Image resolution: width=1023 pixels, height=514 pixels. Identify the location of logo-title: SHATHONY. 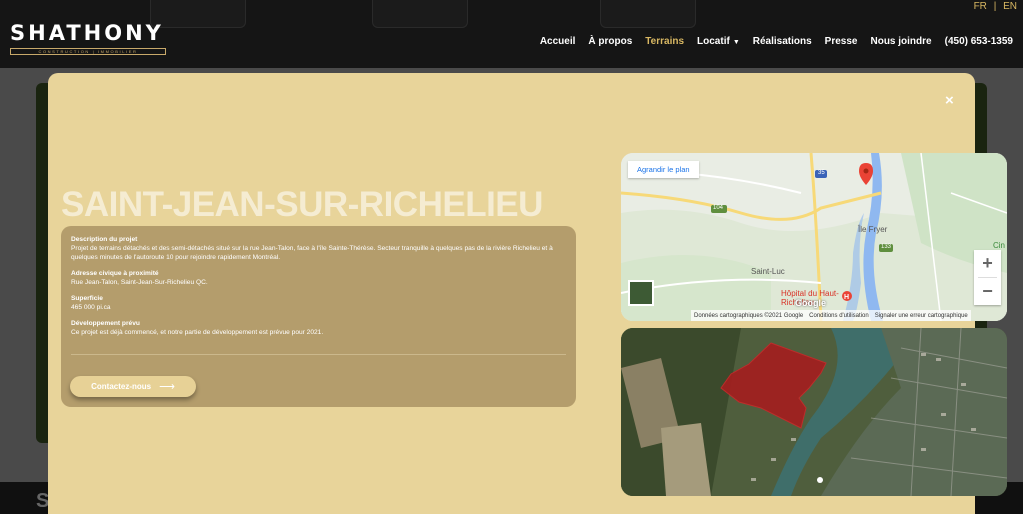
(87, 33).